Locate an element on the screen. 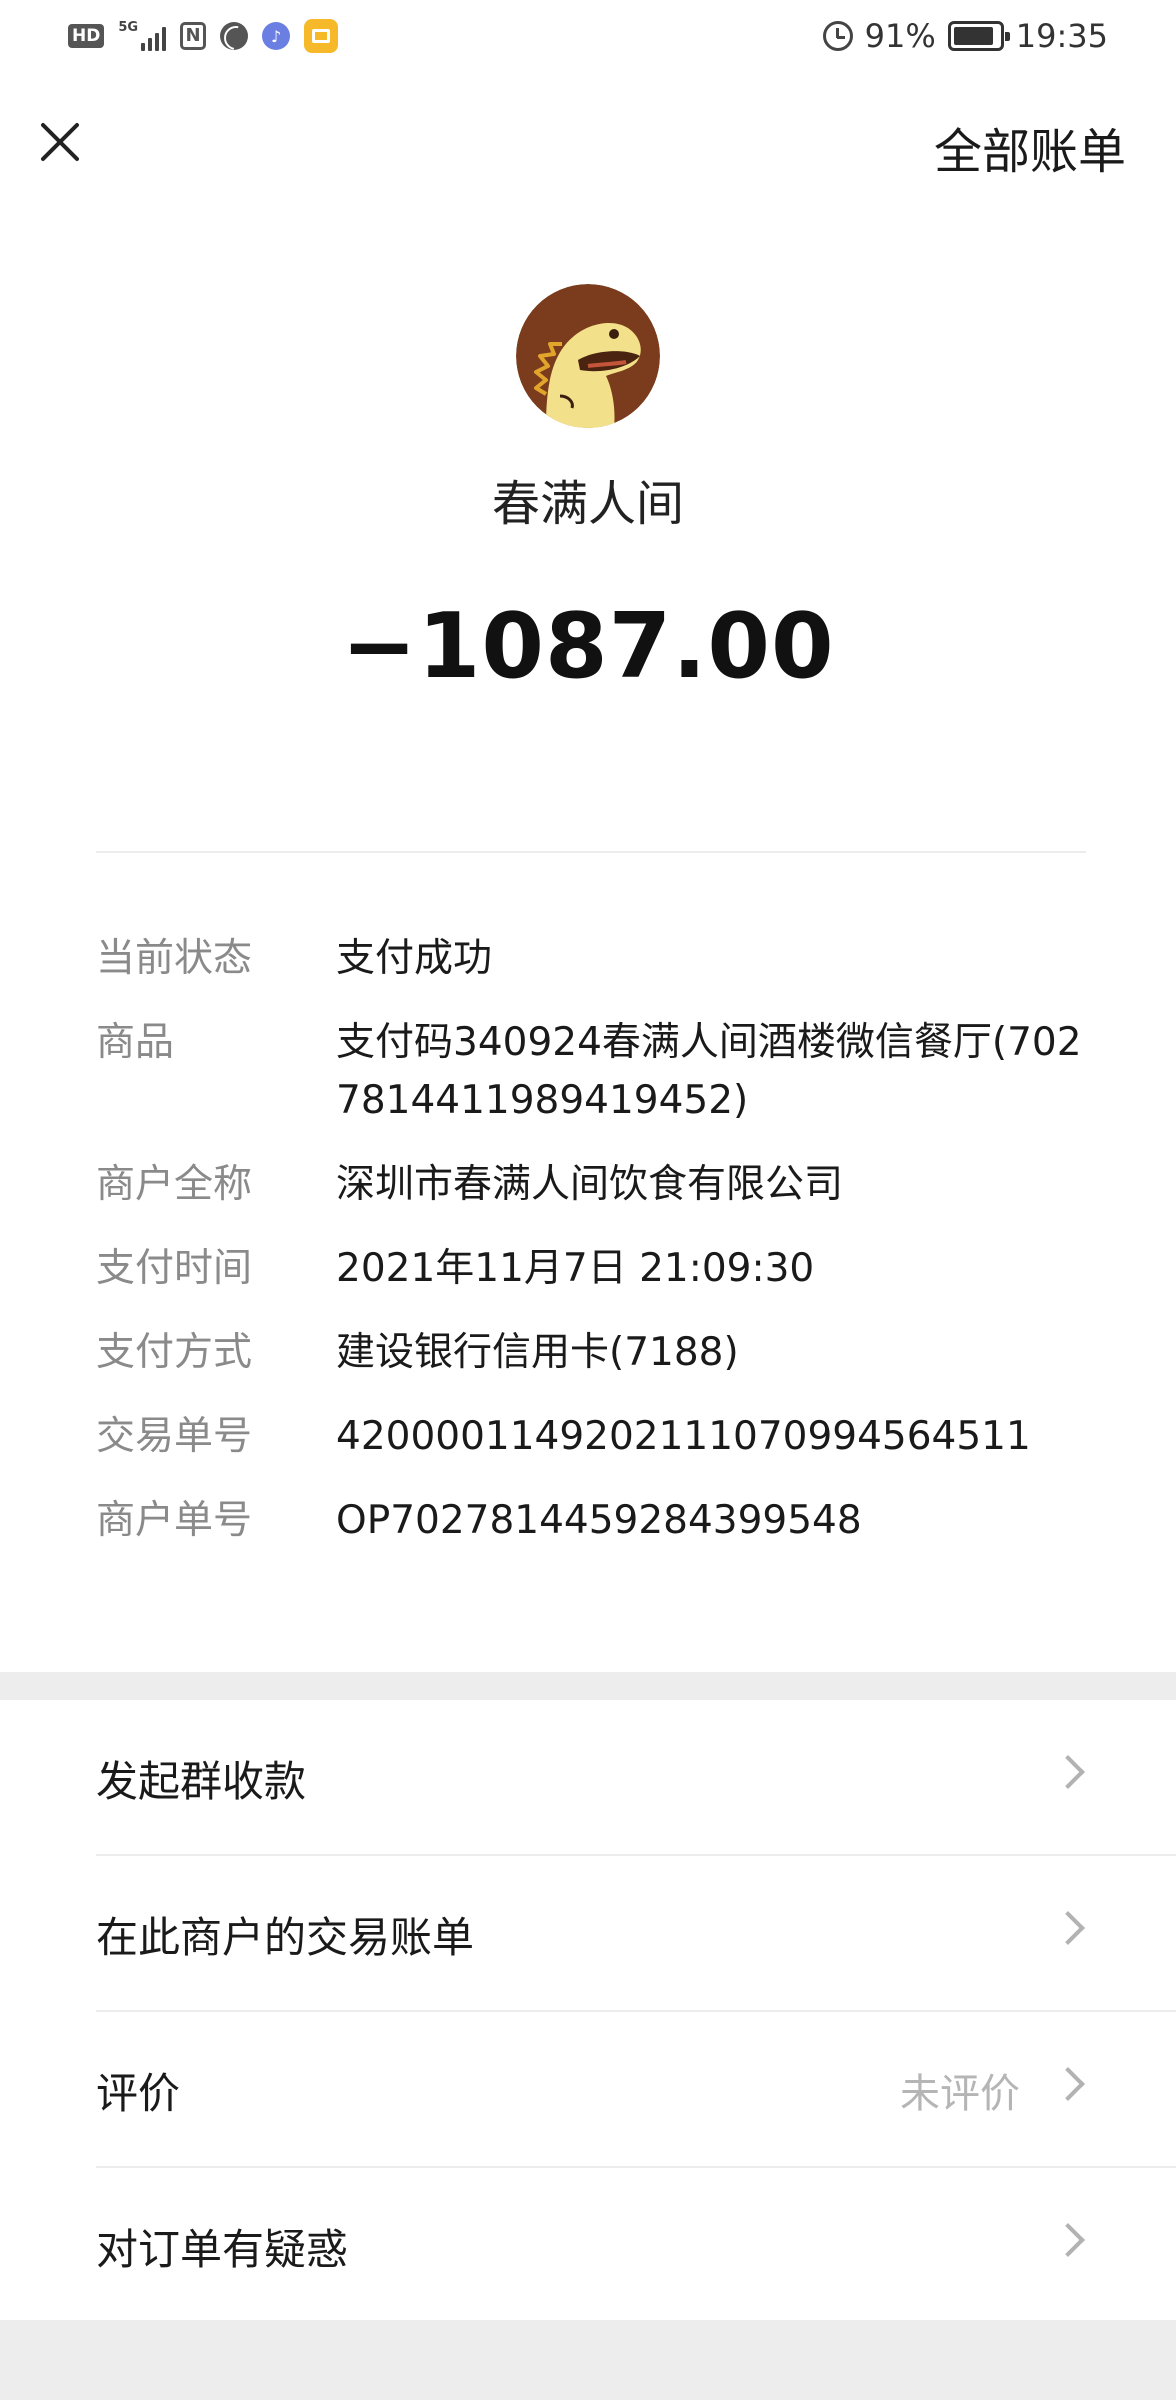 Image resolution: width=1176 pixels, height=2400 pixels. product-value: 支付码340924春满人间酒楼微信餐厅(7027814411989419452) is located at coordinates (709, 1071).